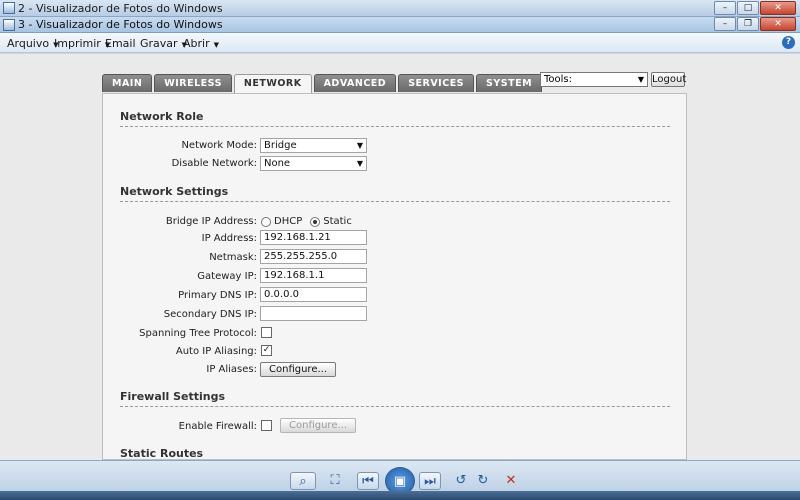 The width and height of the screenshot is (800, 500). I want to click on tab-services: SERVICES, so click(436, 83).